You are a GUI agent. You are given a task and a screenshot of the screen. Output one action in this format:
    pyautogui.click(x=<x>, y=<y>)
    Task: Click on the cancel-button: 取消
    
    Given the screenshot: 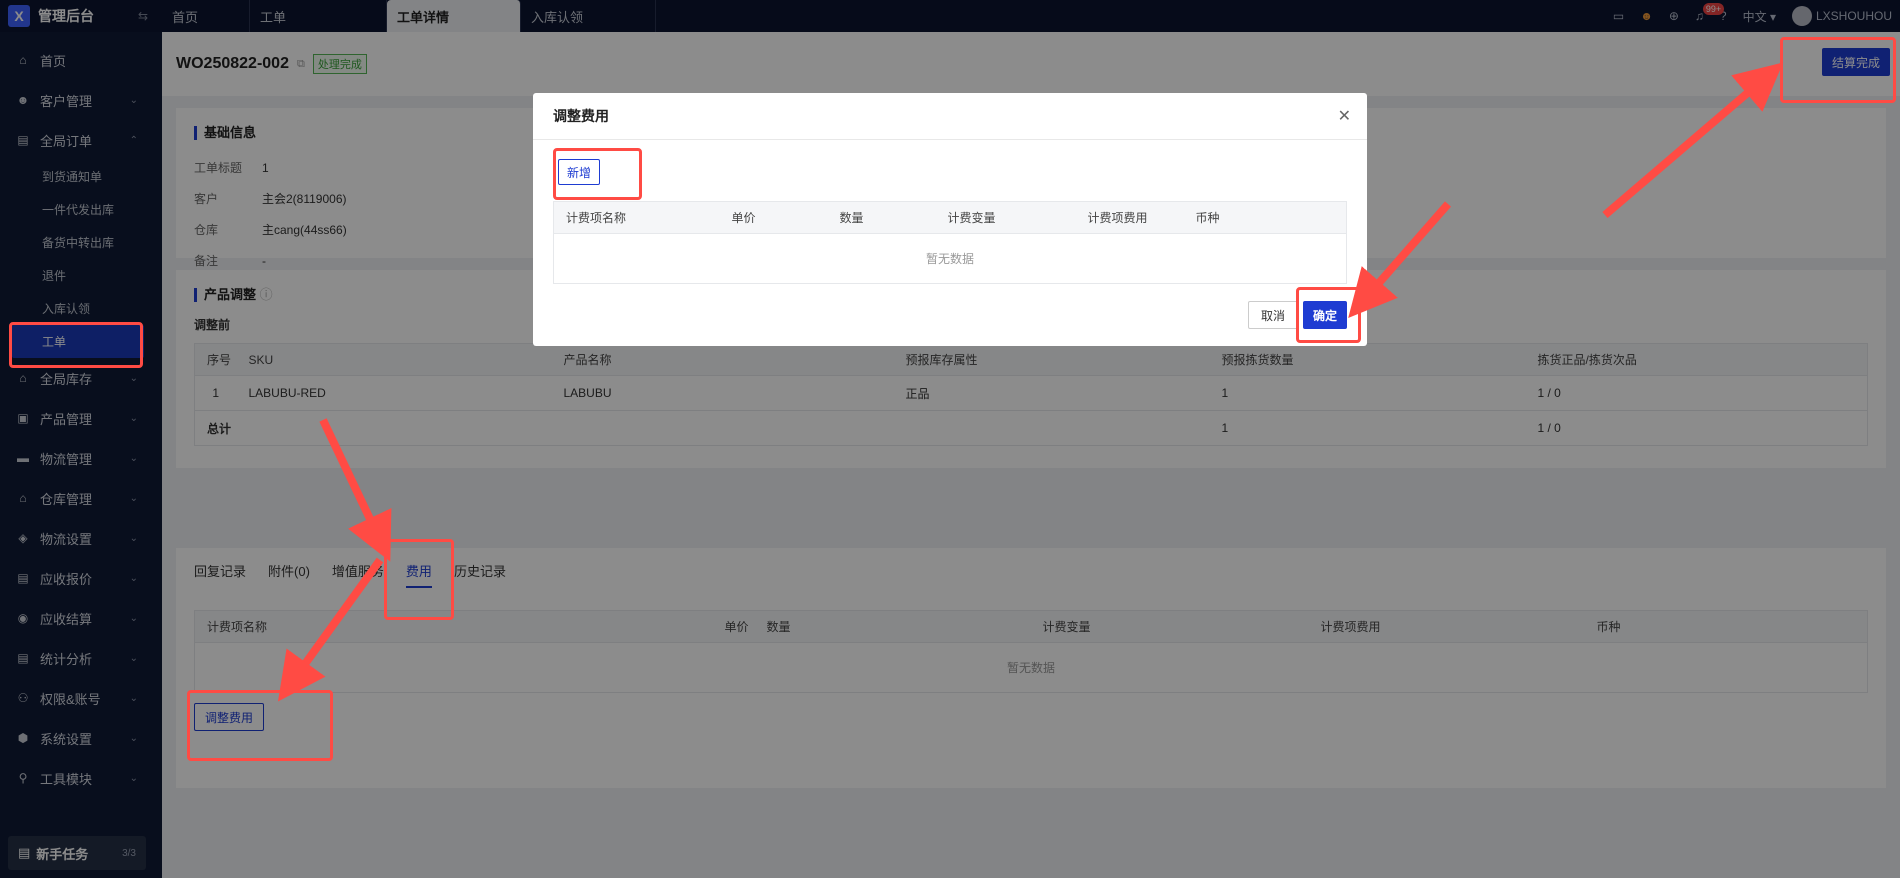 What is the action you would take?
    pyautogui.click(x=1273, y=315)
    